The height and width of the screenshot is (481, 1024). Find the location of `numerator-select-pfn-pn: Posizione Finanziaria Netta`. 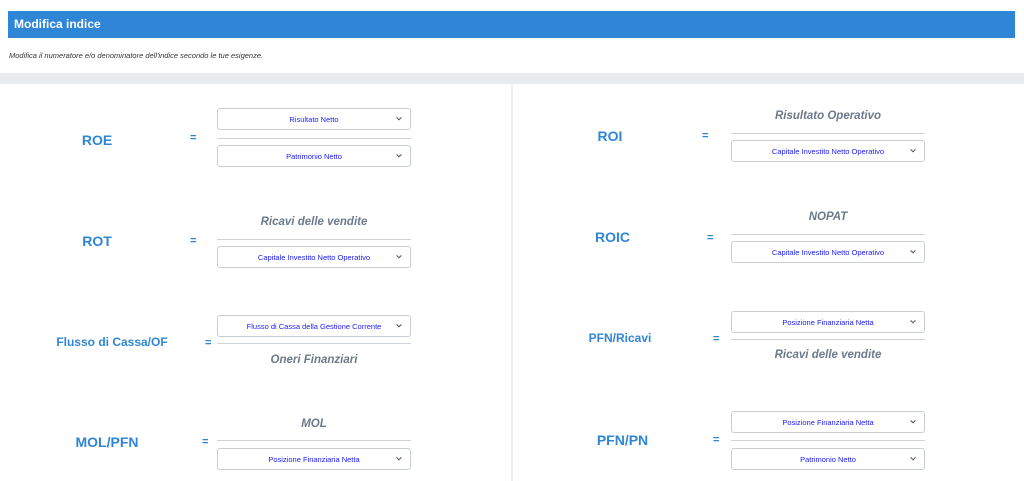

numerator-select-pfn-pn: Posizione Finanziaria Netta is located at coordinates (828, 422).